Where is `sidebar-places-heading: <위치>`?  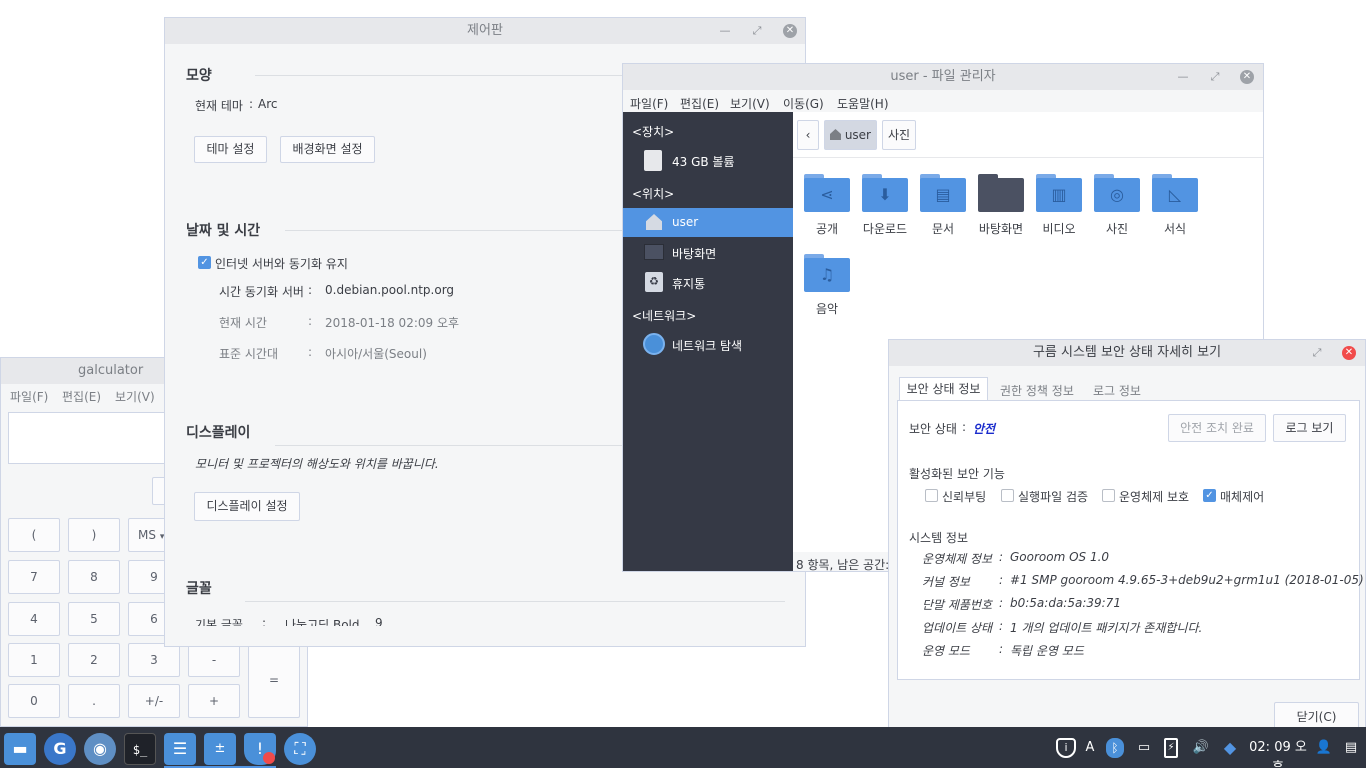
sidebar-places-heading: <위치> is located at coordinates (653, 194).